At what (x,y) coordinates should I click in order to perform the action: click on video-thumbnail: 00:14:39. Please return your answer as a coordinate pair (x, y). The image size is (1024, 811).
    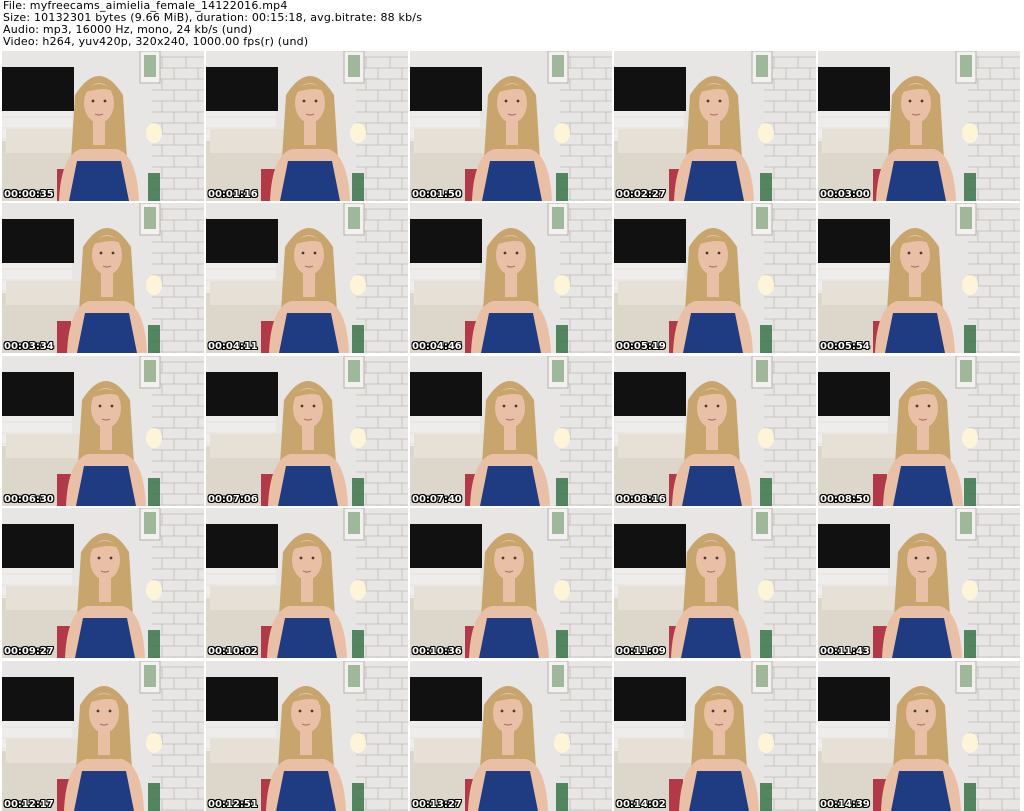
    Looking at the image, I should click on (919, 736).